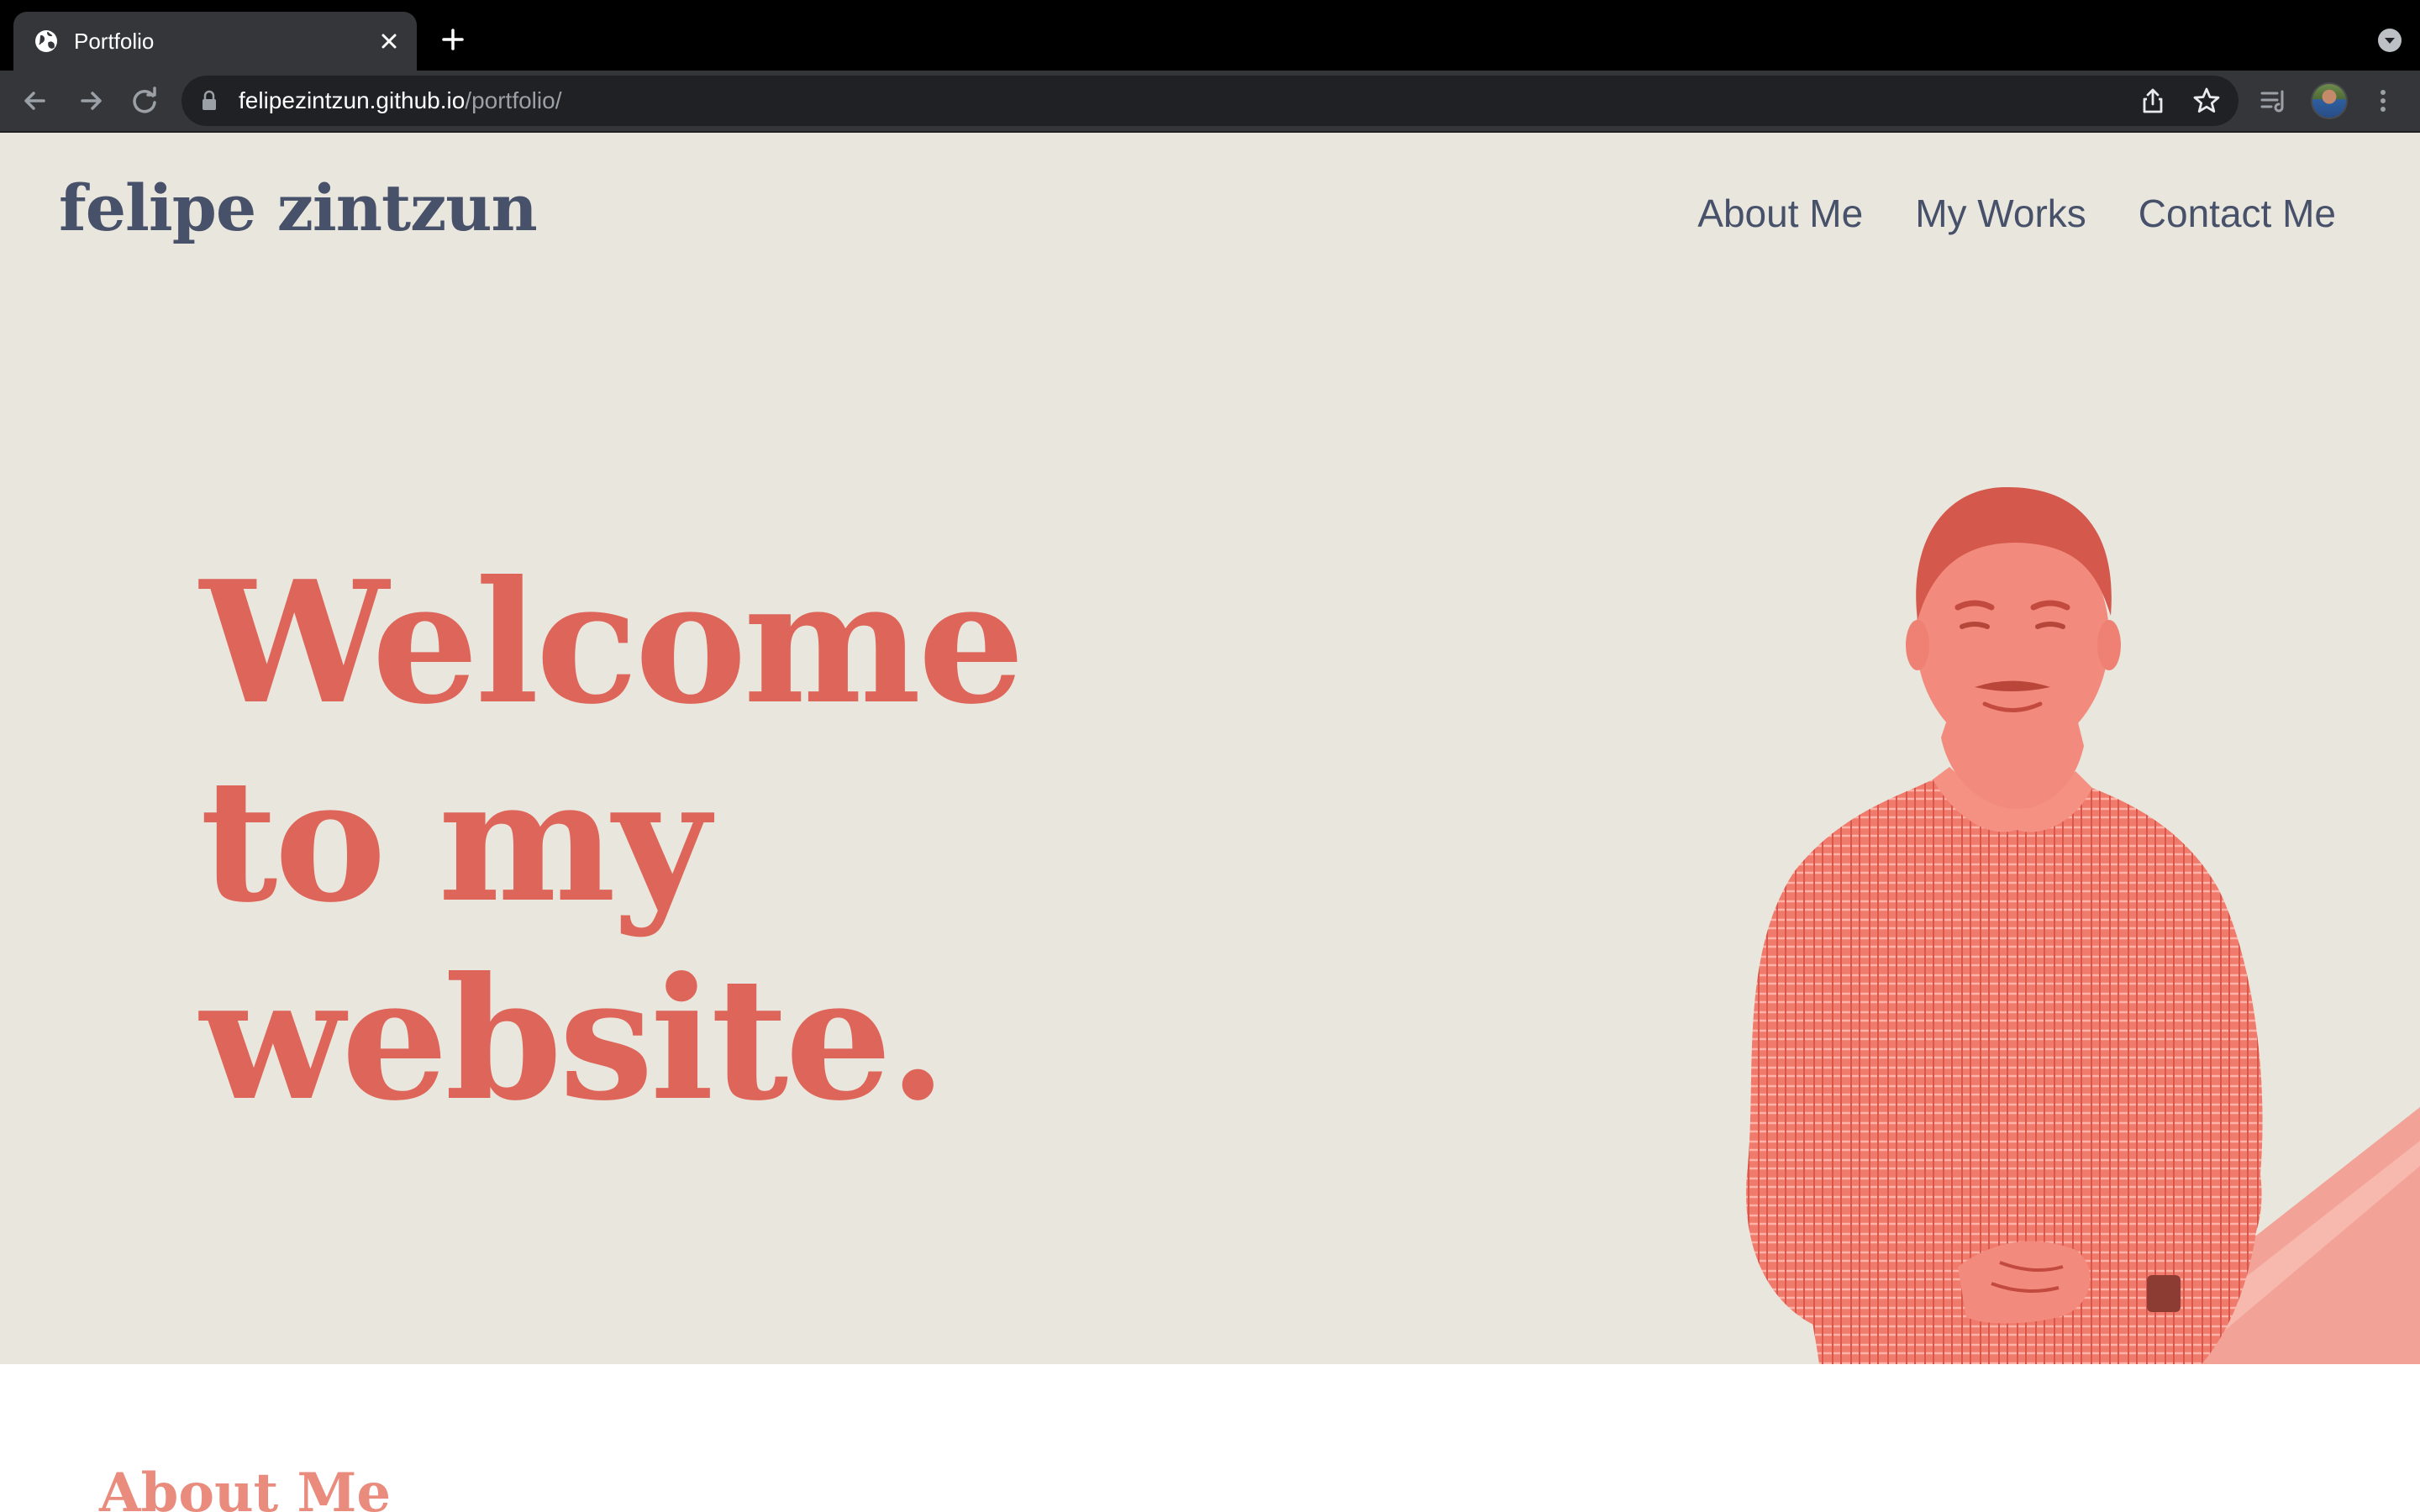  What do you see at coordinates (46, 41) in the screenshot?
I see `globe-icon` at bounding box center [46, 41].